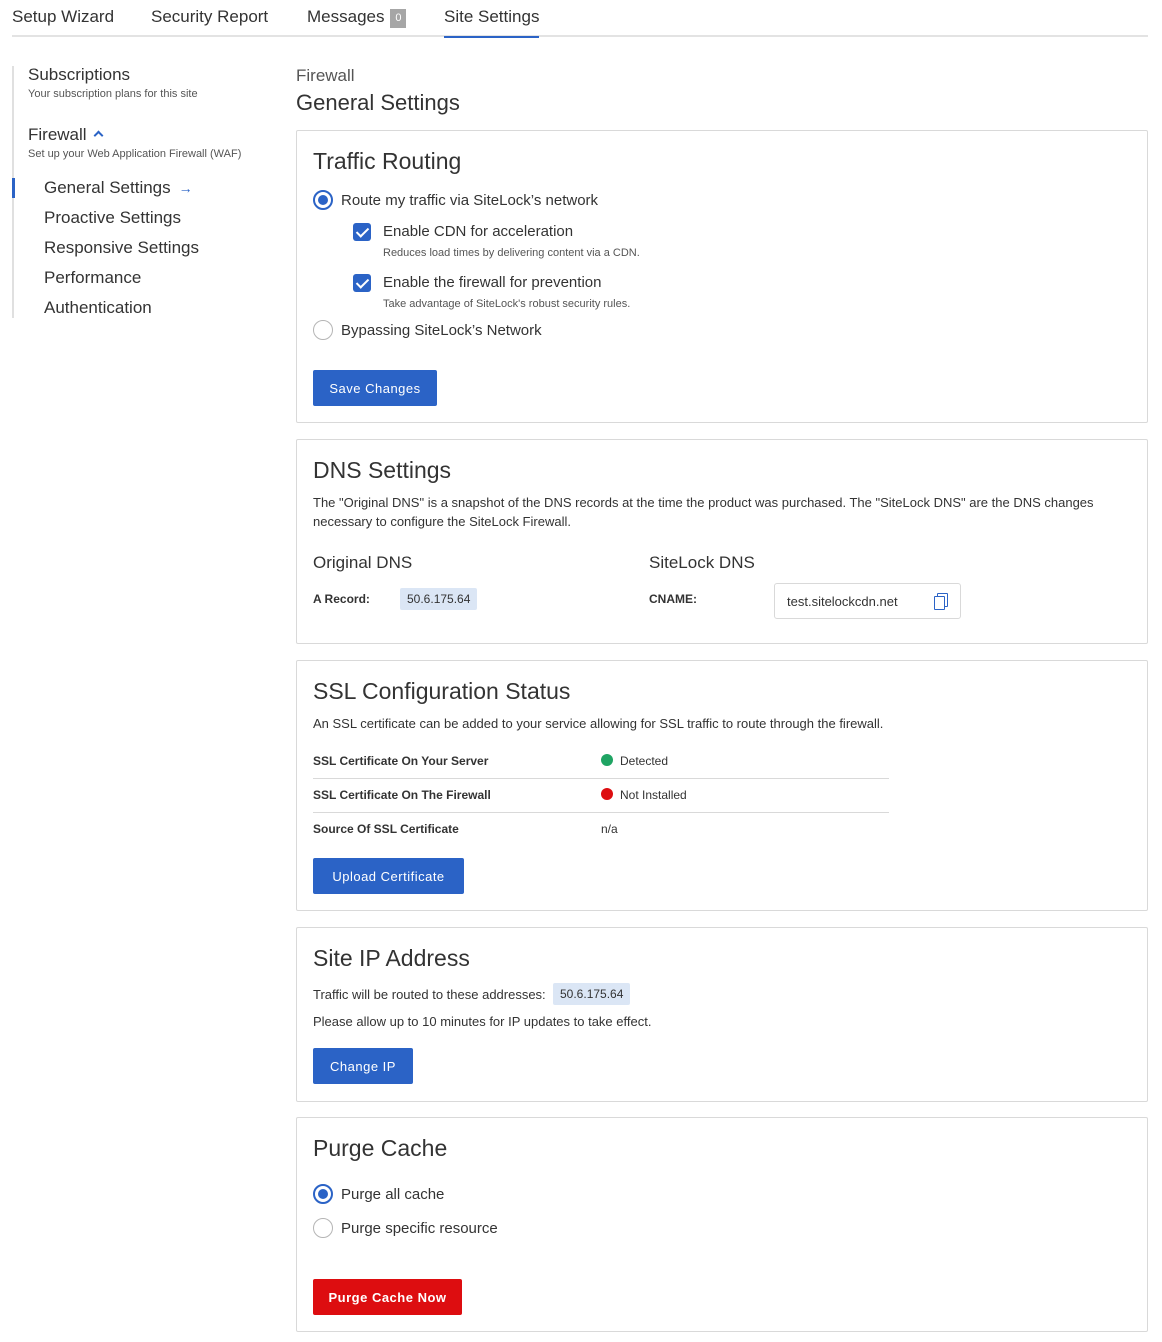 The image size is (1162, 1342). Describe the element at coordinates (492, 282) in the screenshot. I see `enable-firewall-label: Enable the firewall for prevention` at that location.